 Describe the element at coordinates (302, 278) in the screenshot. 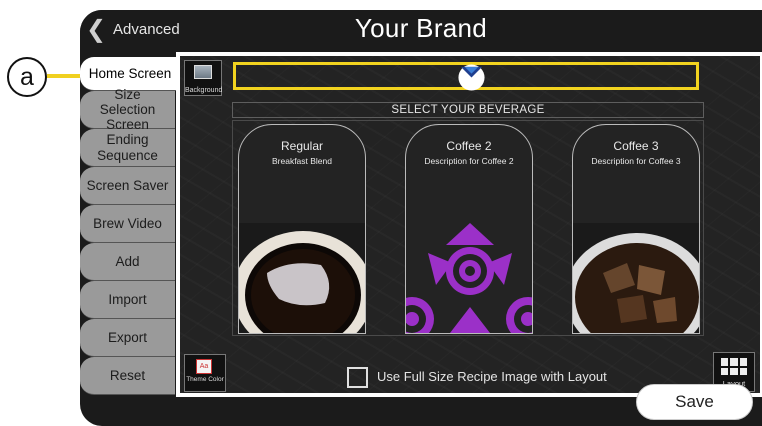

I see `black-coffee-cup-image` at that location.